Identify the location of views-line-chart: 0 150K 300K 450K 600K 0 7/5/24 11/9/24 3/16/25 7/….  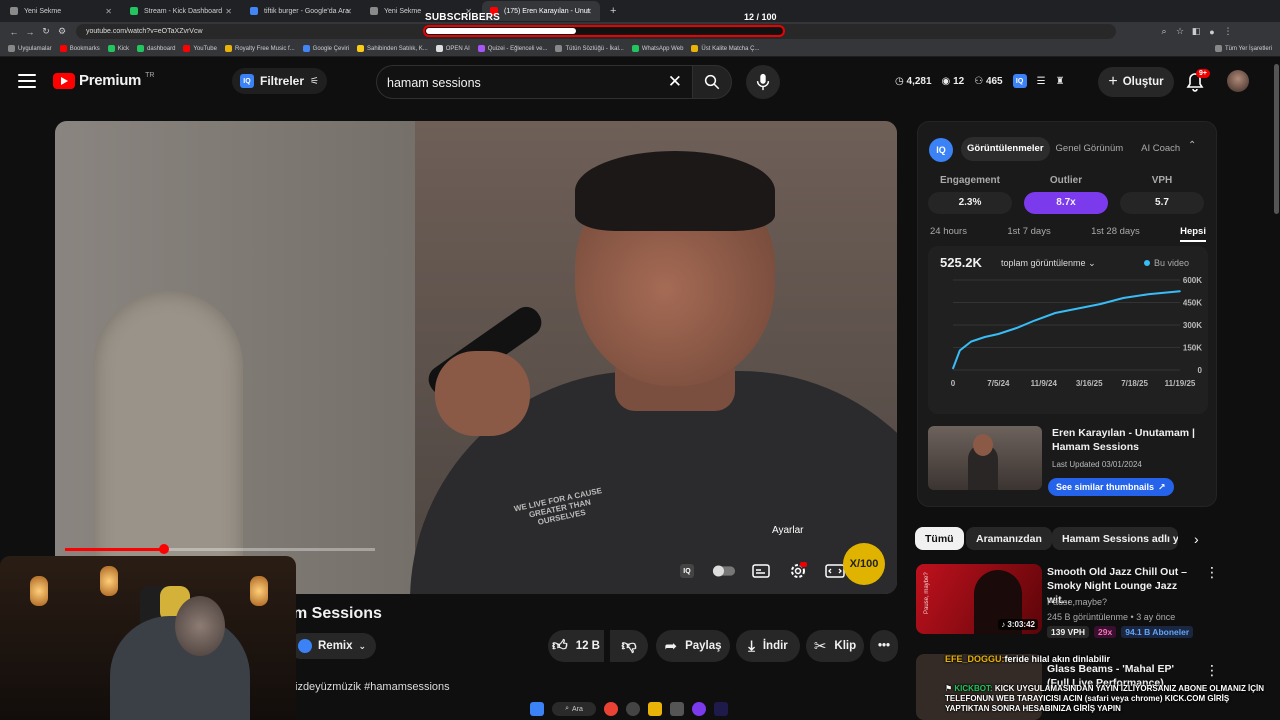
(1077, 332).